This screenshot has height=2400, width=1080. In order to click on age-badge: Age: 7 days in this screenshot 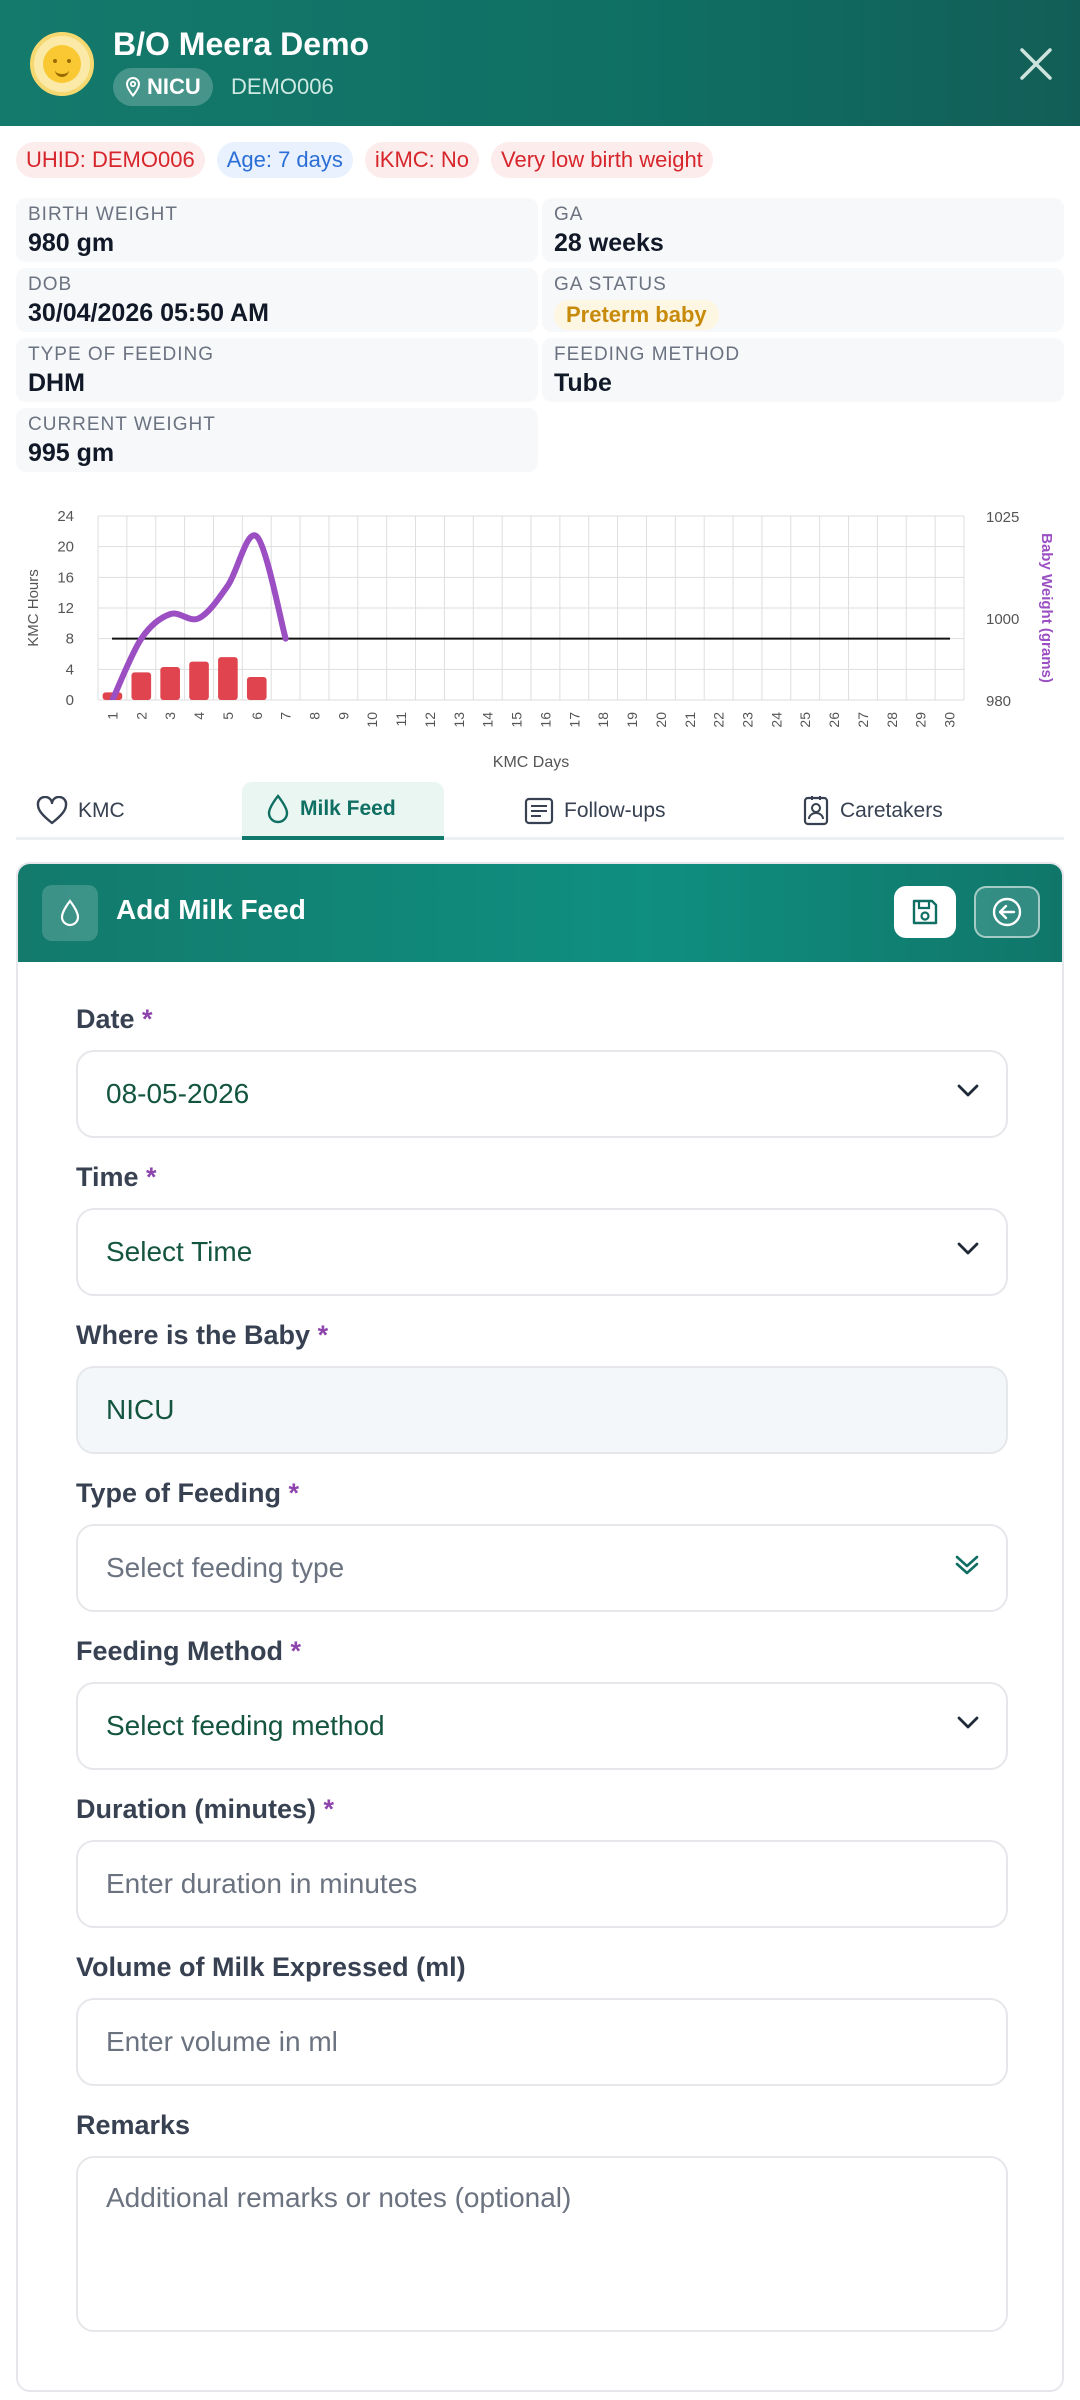, I will do `click(284, 160)`.